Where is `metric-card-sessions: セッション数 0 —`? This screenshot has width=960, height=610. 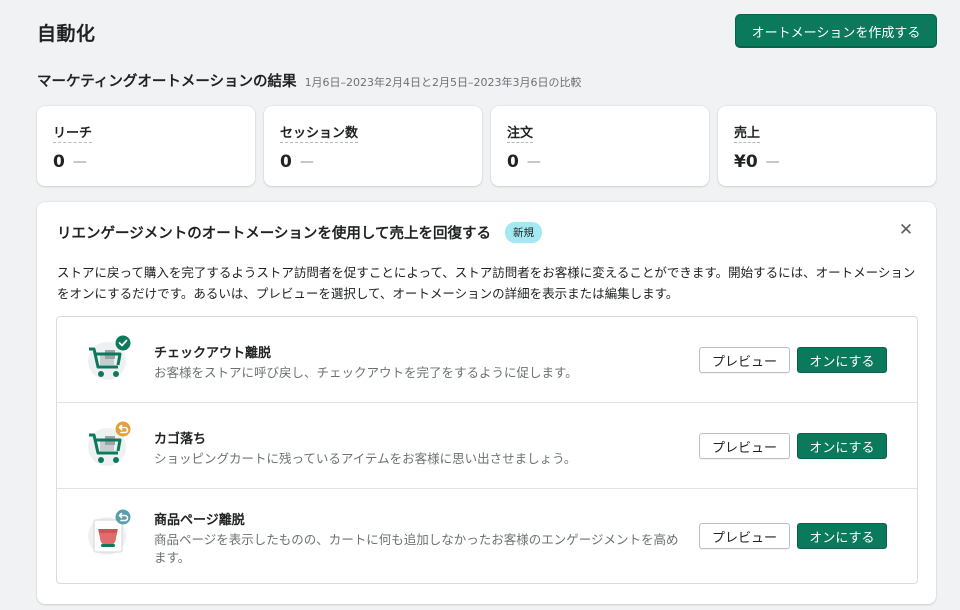
metric-card-sessions: セッション数 0 — is located at coordinates (373, 146).